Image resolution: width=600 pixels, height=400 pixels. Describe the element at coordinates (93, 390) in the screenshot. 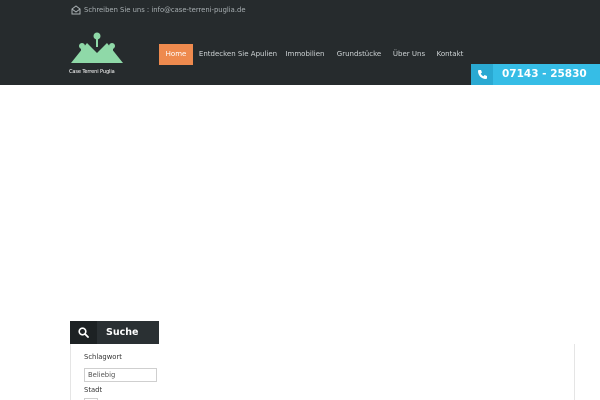

I see `city-label: Stadt` at that location.